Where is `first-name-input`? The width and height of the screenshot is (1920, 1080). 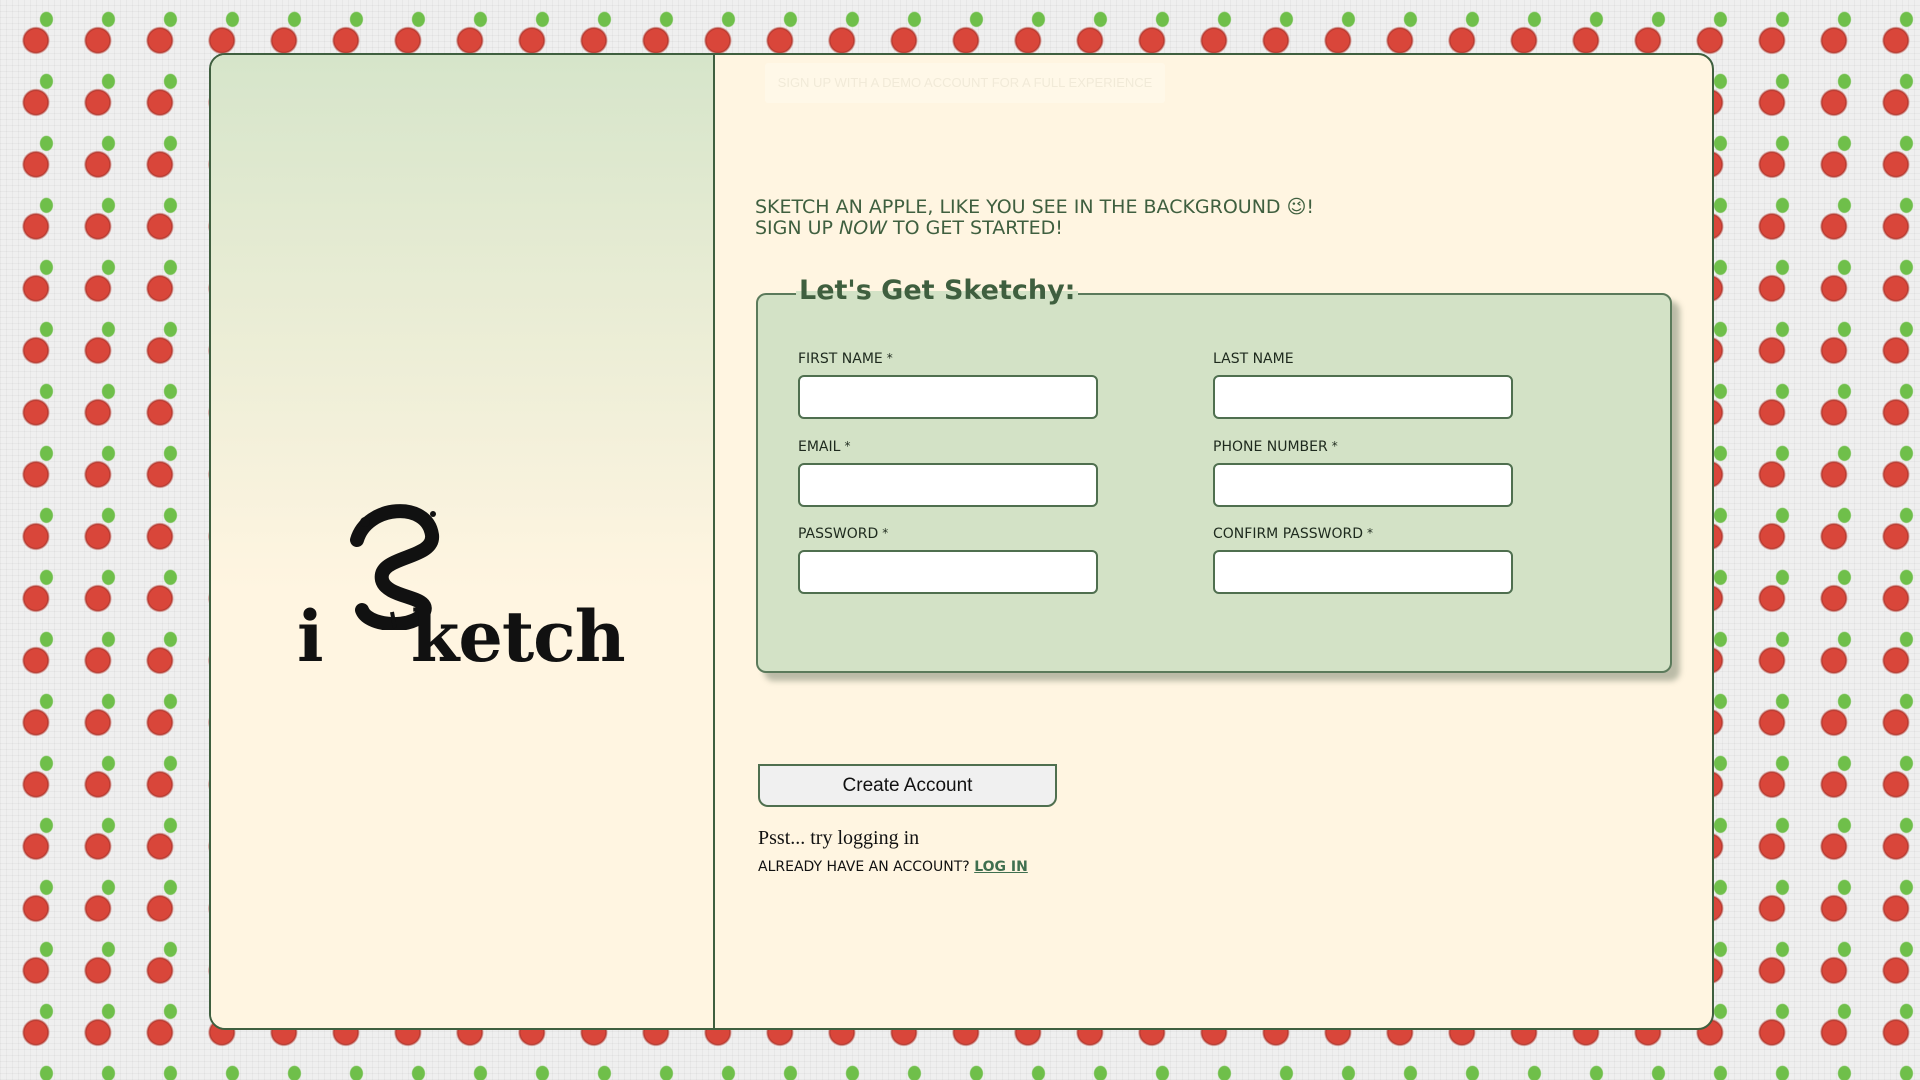 first-name-input is located at coordinates (948, 397).